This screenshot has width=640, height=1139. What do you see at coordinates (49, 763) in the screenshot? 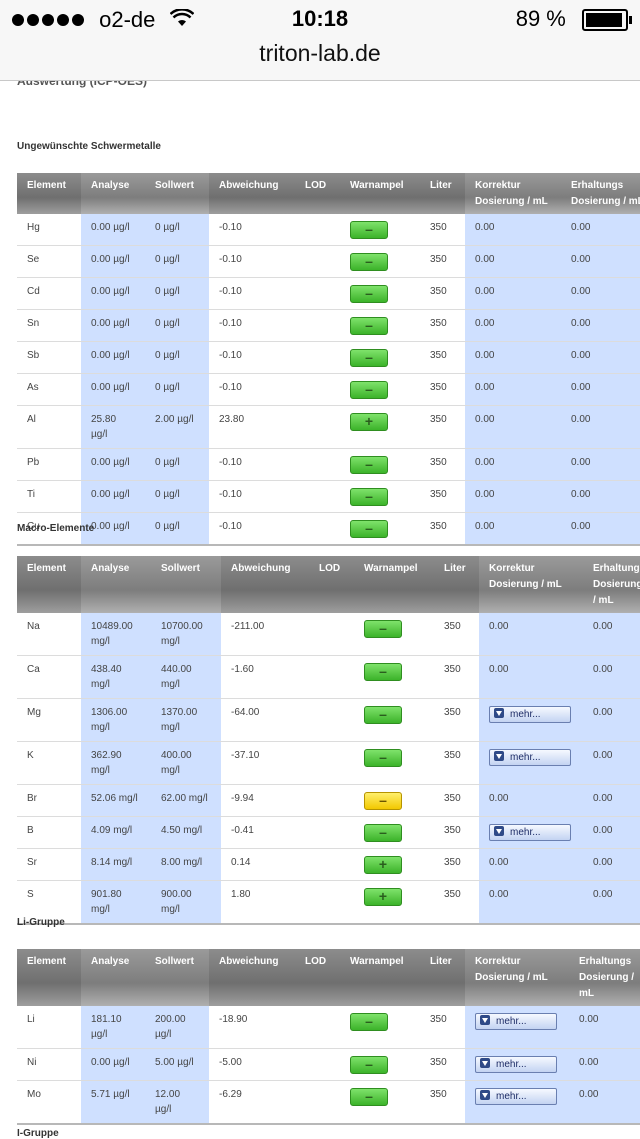
I see `cell-element: K` at bounding box center [49, 763].